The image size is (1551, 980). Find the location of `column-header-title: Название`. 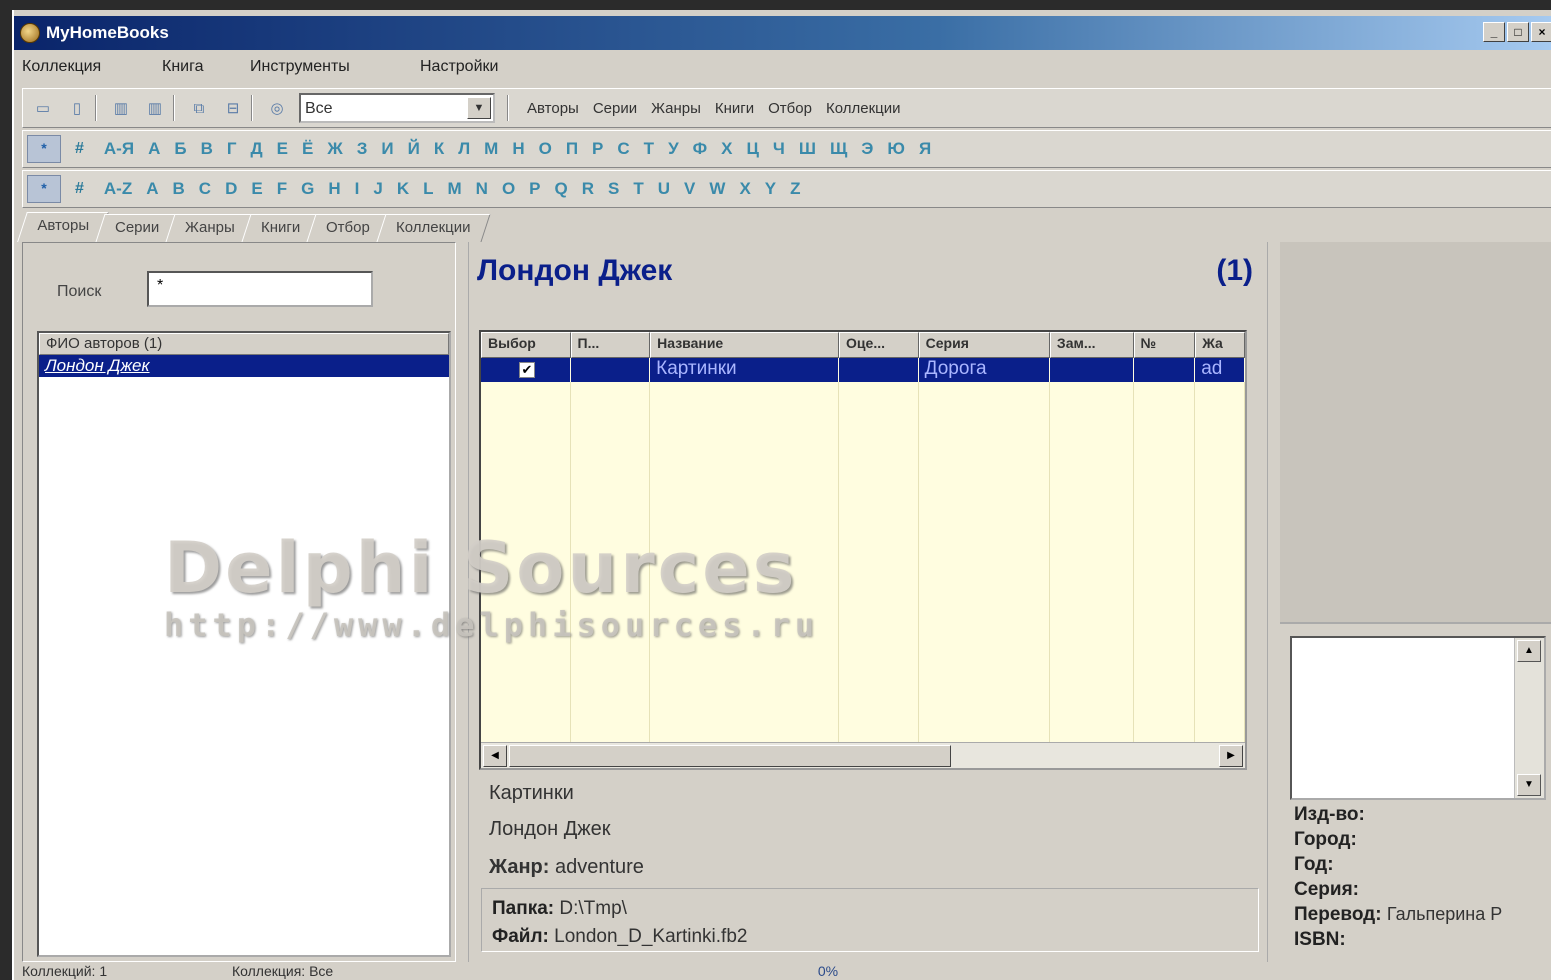

column-header-title: Название is located at coordinates (745, 345).